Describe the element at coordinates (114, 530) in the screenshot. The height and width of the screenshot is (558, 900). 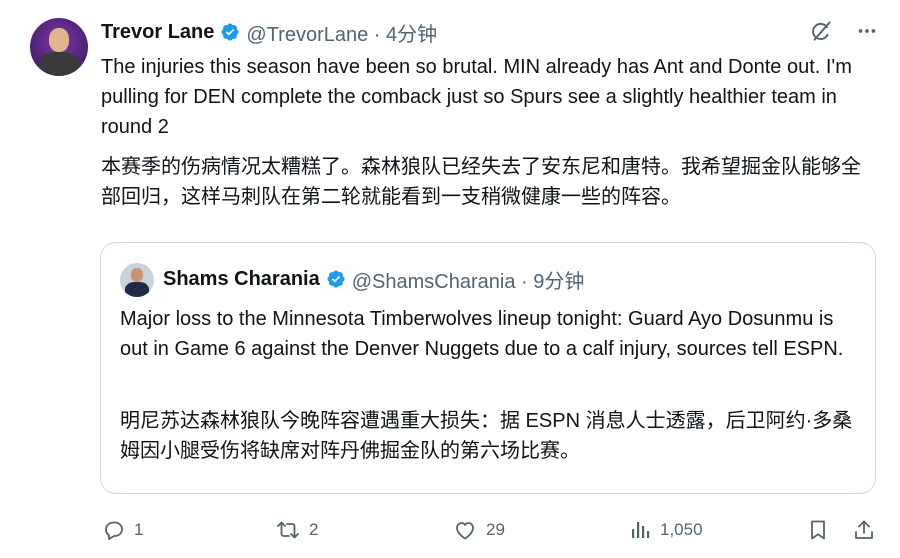
I see `reply-icon` at that location.